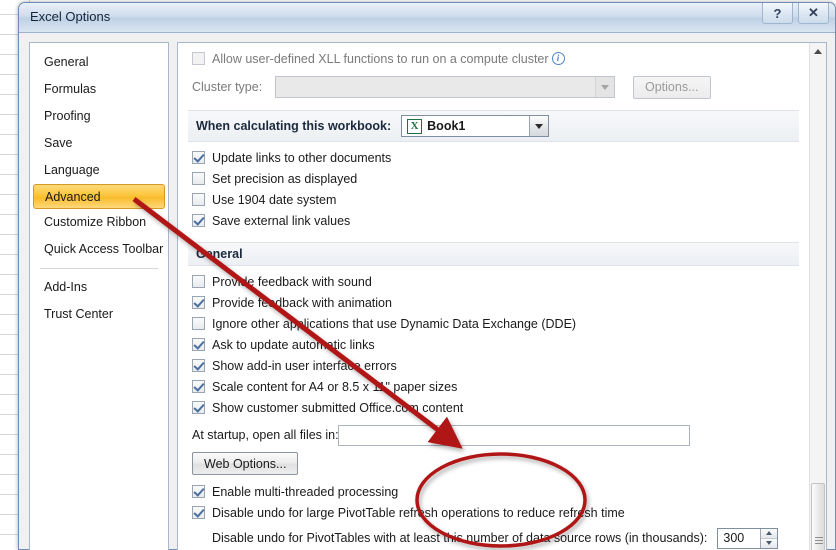  Describe the element at coordinates (427, 18) in the screenshot. I see `dialog-titlebar: Excel Options ? ✕` at that location.